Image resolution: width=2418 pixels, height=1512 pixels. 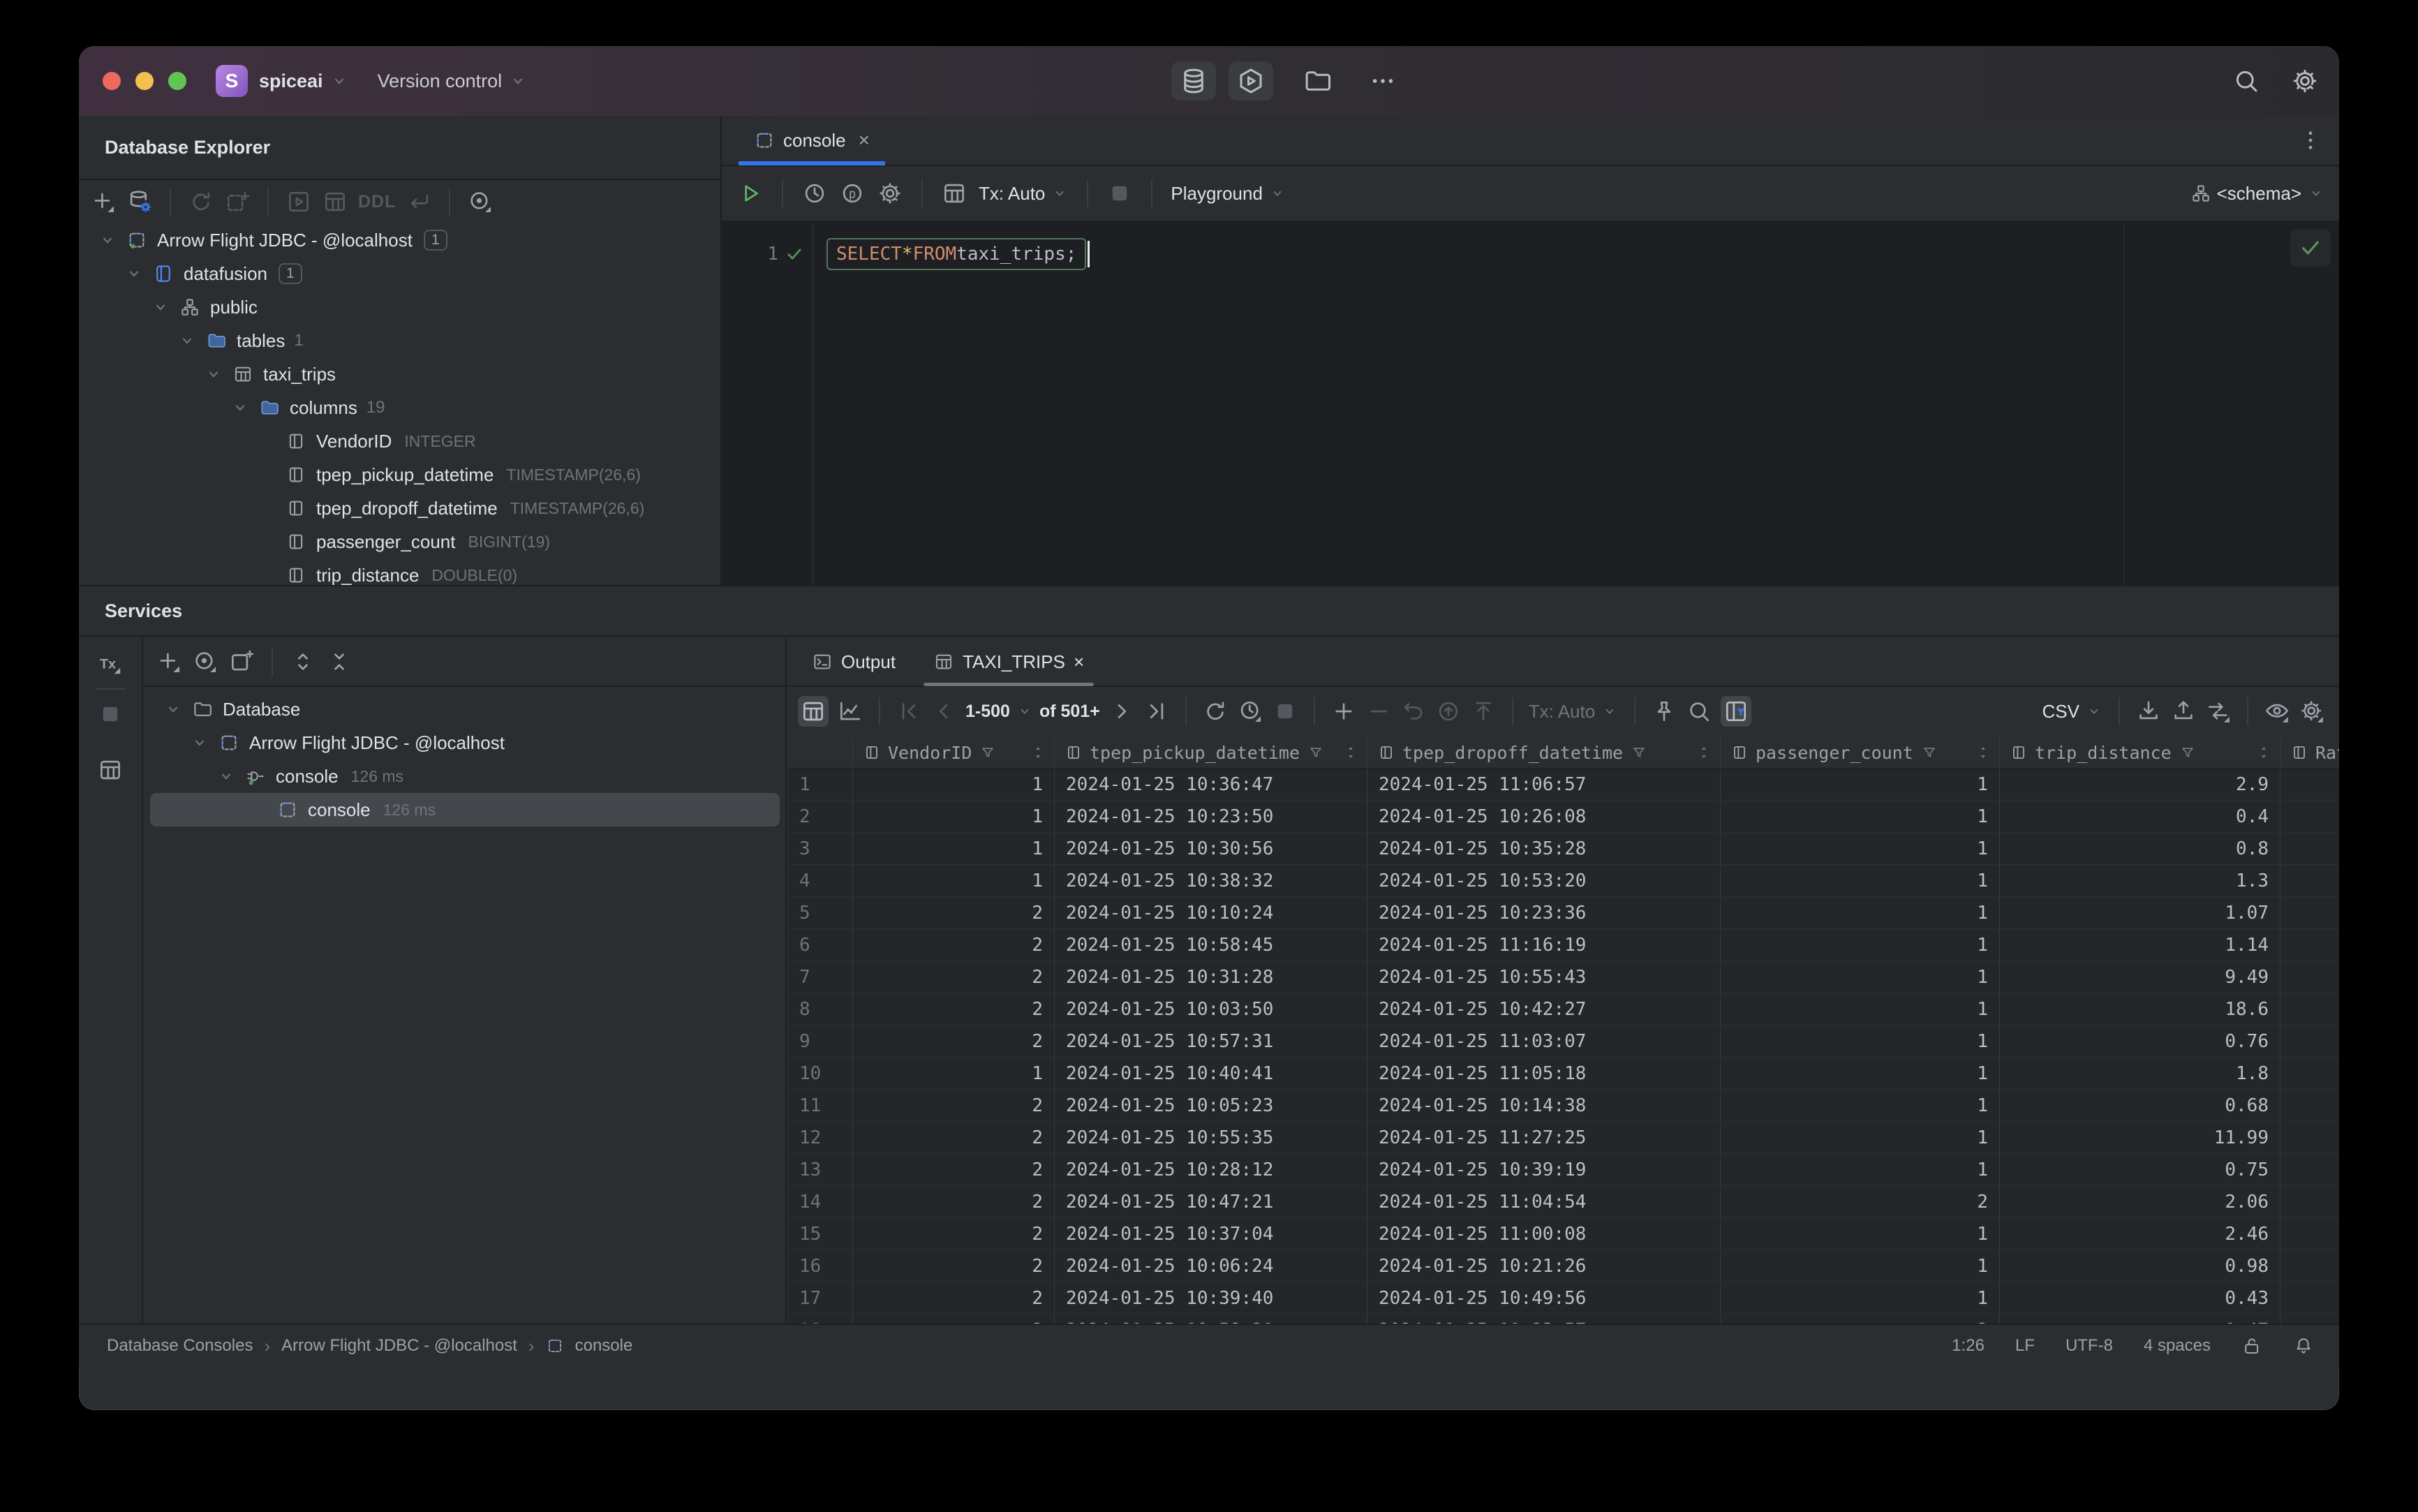 What do you see at coordinates (335, 201) in the screenshot?
I see `open-table-icon` at bounding box center [335, 201].